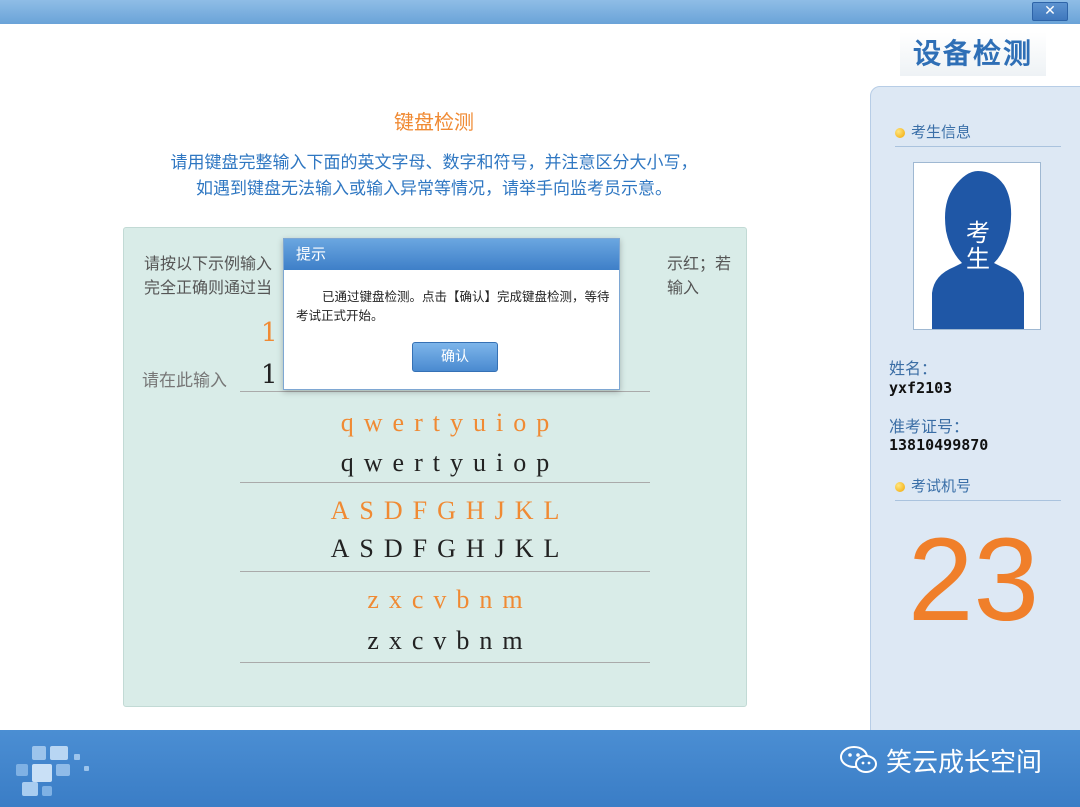 The height and width of the screenshot is (807, 1080). What do you see at coordinates (366, 548) in the screenshot?
I see `typed-char: S` at bounding box center [366, 548].